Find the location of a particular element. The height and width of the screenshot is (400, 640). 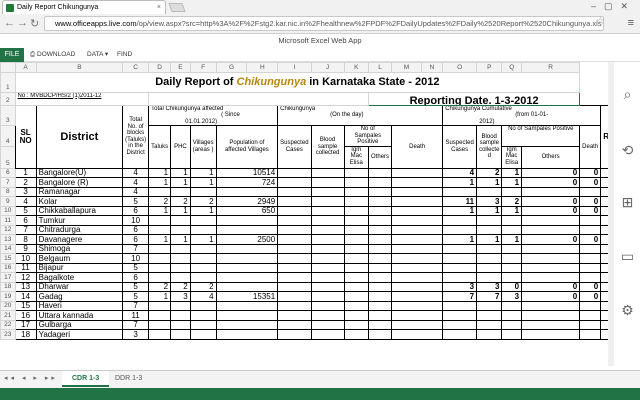

cell-sl: 14 is located at coordinates (25, 296).